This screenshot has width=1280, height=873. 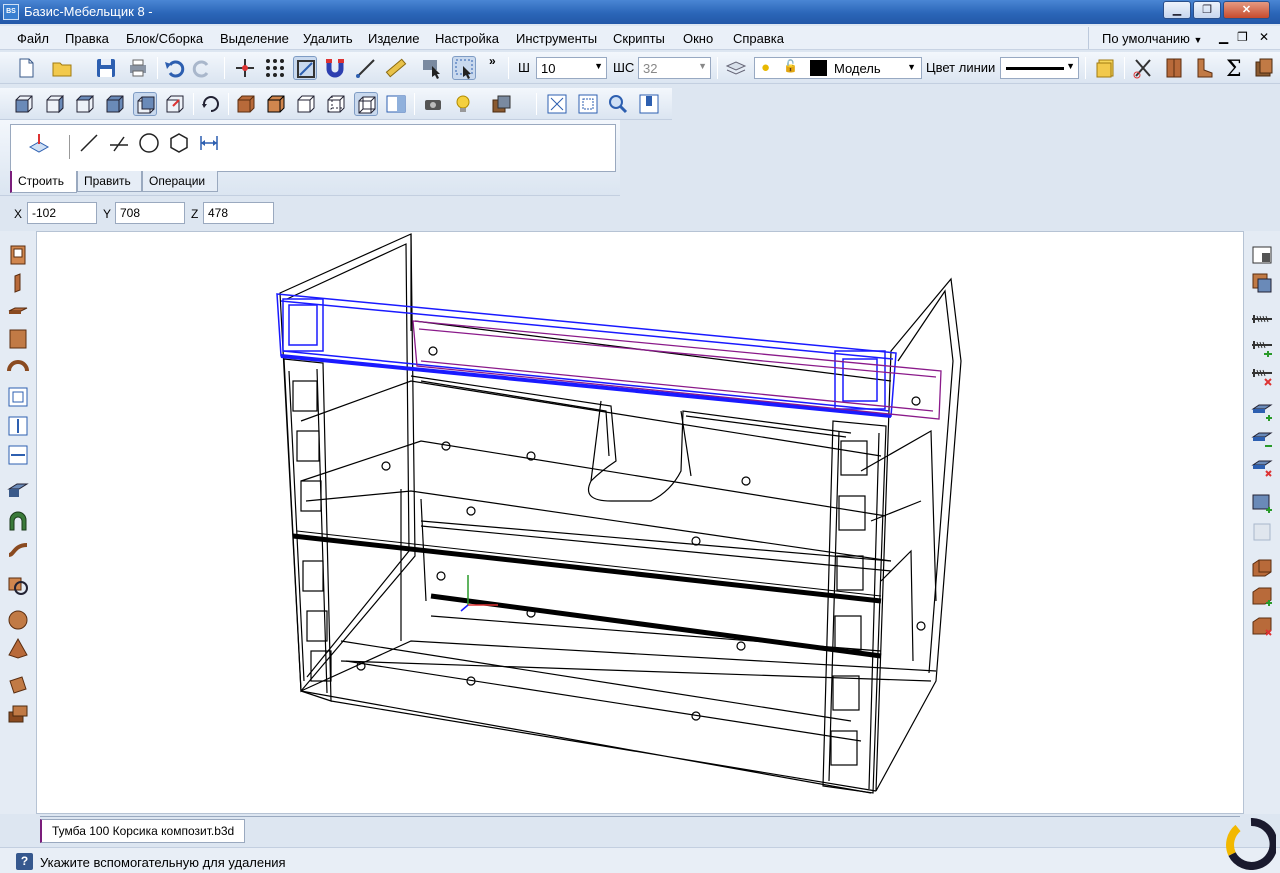 What do you see at coordinates (464, 104) in the screenshot?
I see `light-bulb-icon` at bounding box center [464, 104].